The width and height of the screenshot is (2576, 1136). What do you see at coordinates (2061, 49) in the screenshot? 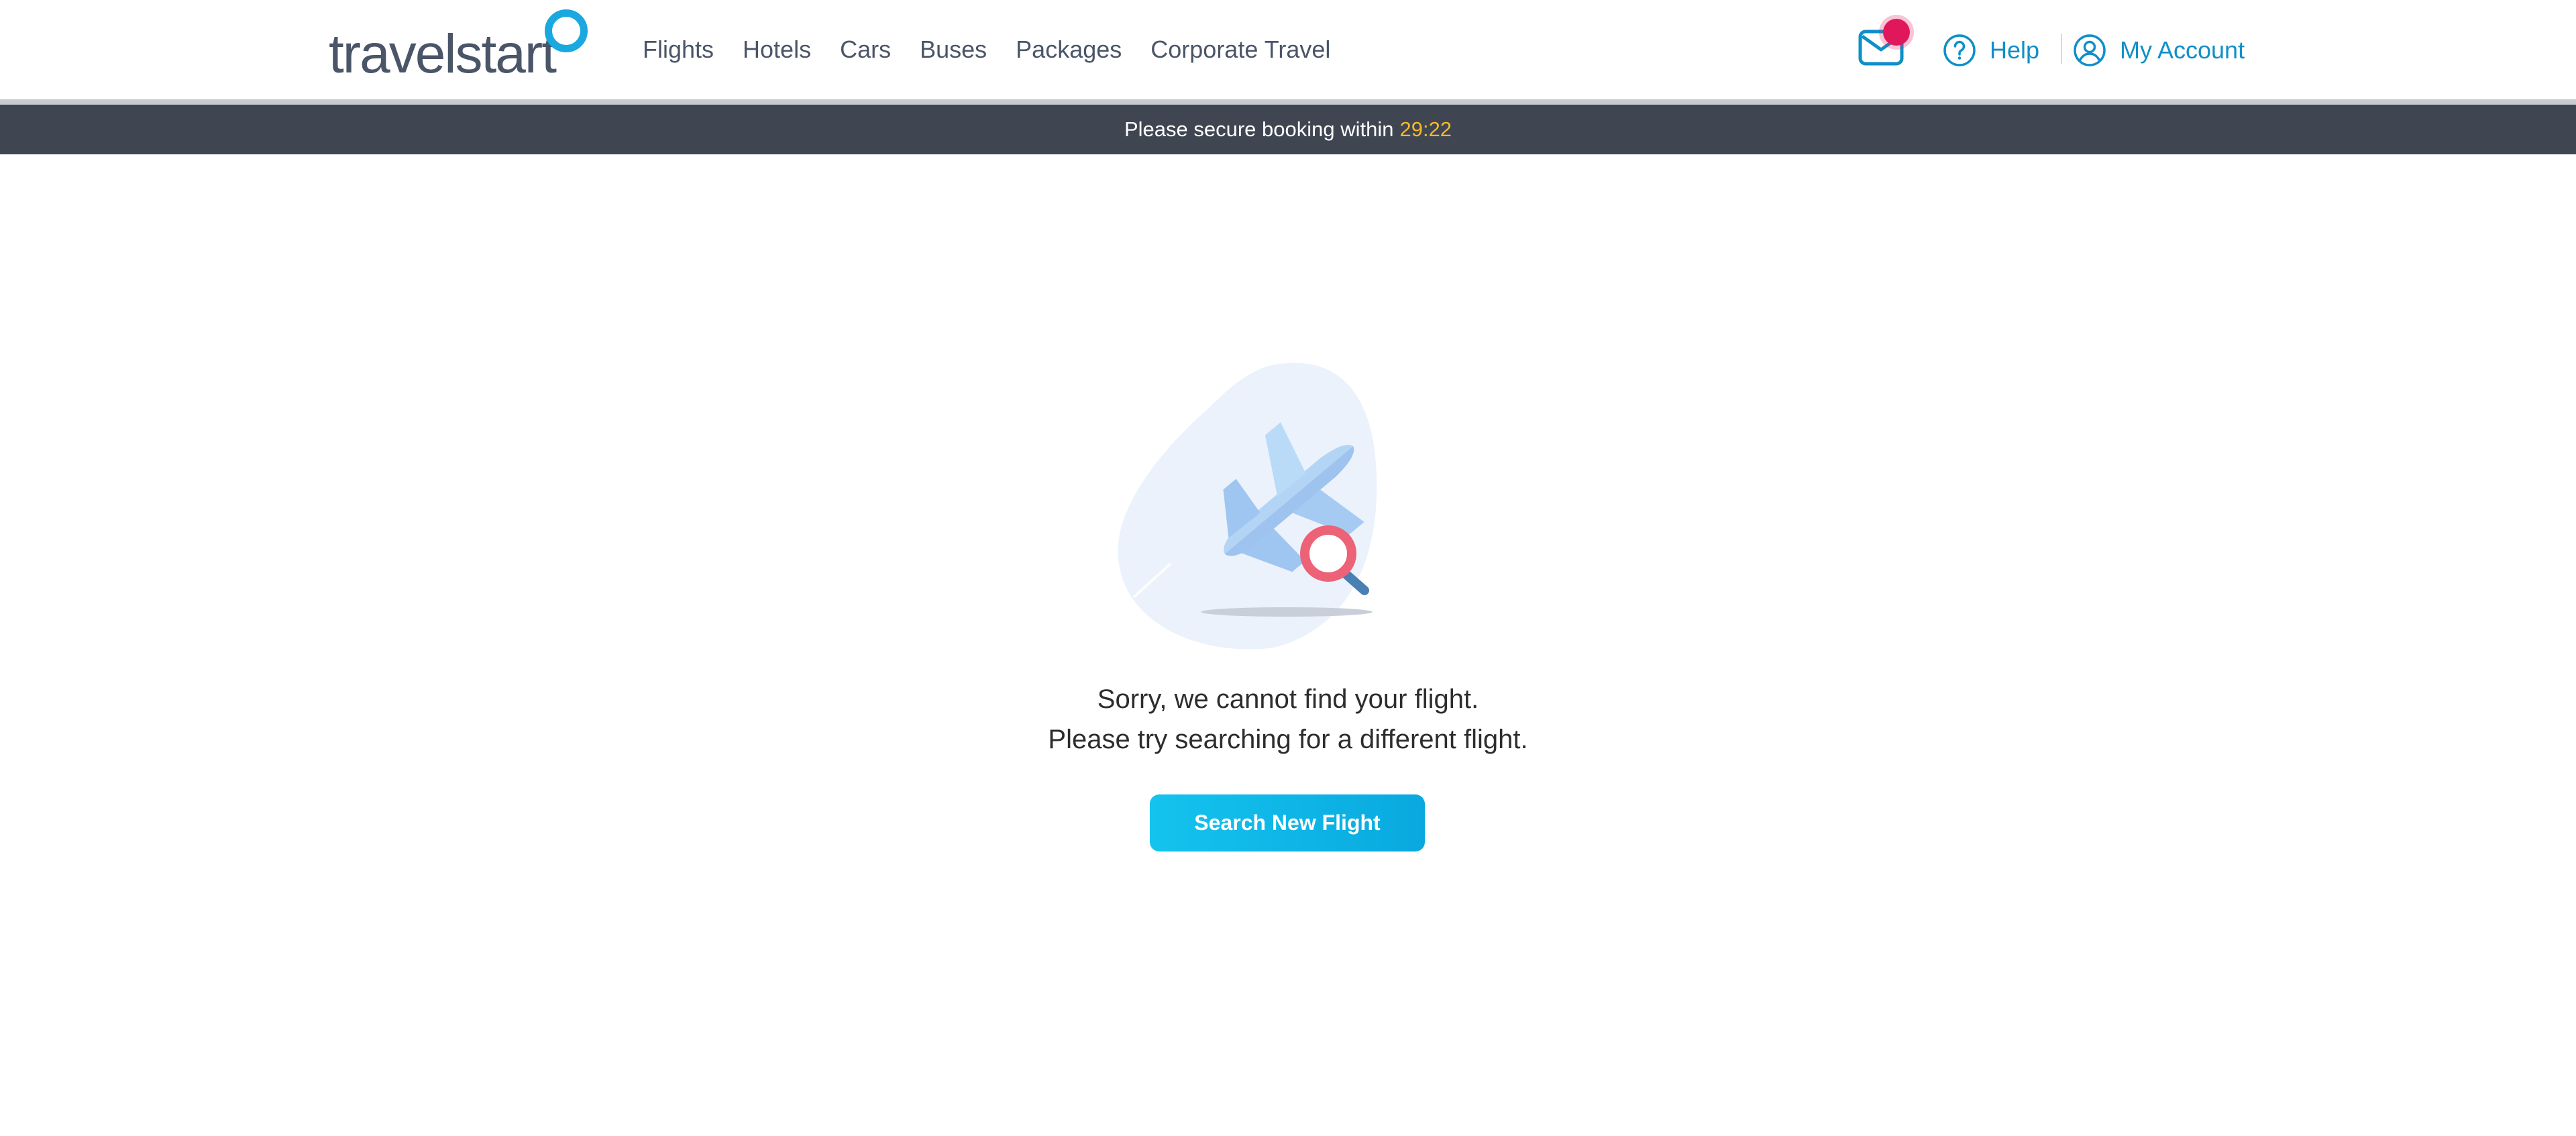
I see `header-divider` at bounding box center [2061, 49].